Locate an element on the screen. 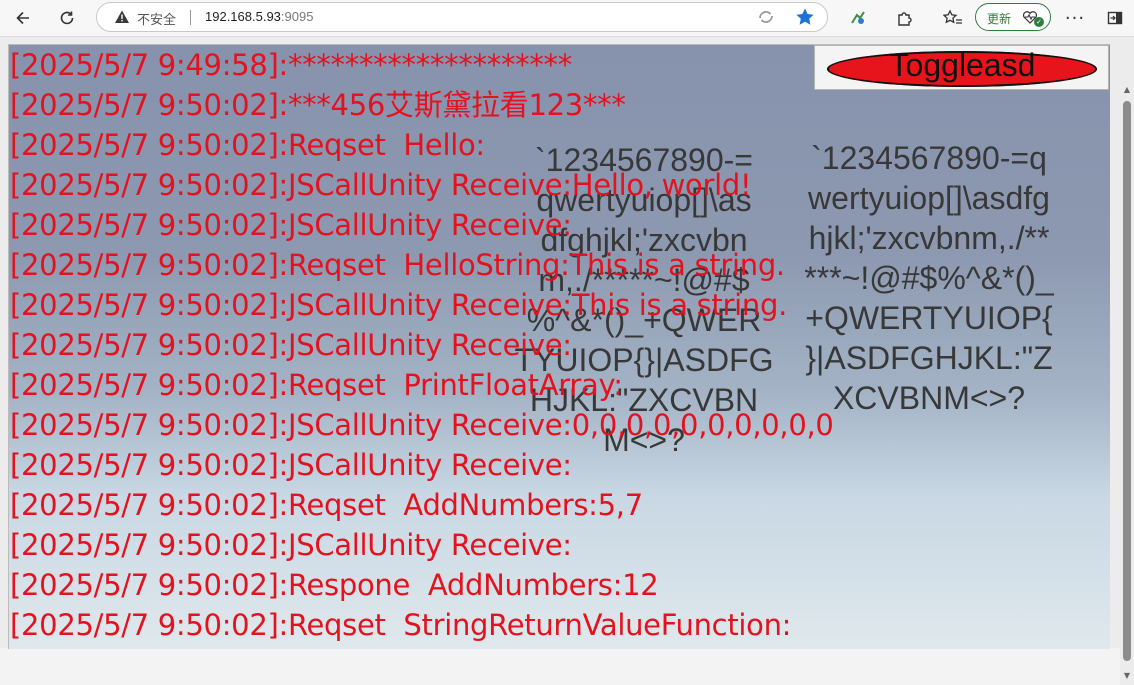 This screenshot has height=685, width=1134. extension-app-icon is located at coordinates (858, 17).